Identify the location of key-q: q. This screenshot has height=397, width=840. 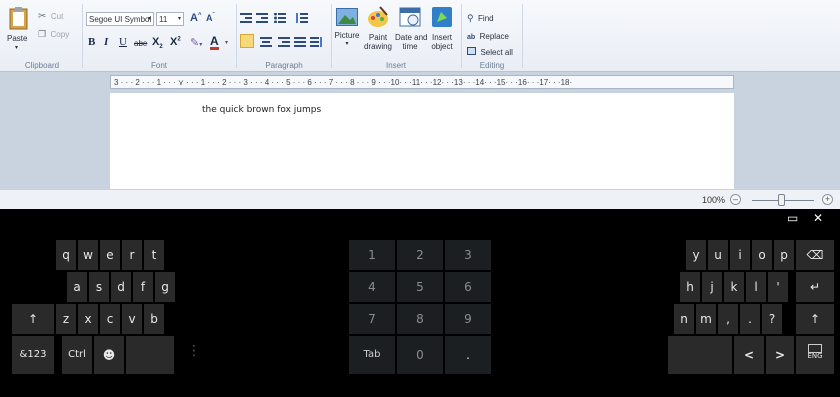
(66, 255).